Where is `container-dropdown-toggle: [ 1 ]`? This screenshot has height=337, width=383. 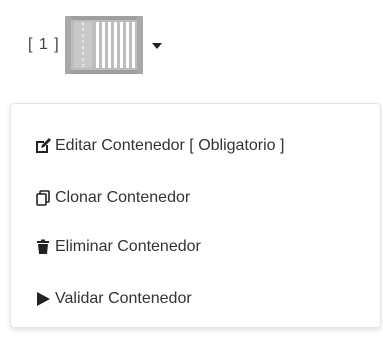
container-dropdown-toggle: [ 1 ] is located at coordinates (95, 45).